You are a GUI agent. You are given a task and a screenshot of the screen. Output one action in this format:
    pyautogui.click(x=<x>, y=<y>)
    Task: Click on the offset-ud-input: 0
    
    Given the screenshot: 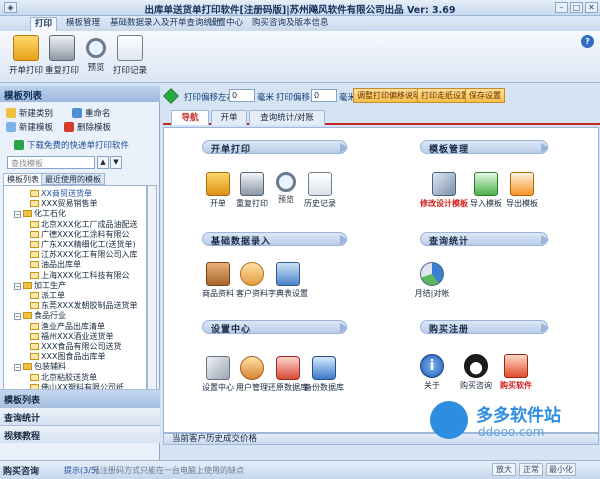 What is the action you would take?
    pyautogui.click(x=324, y=95)
    